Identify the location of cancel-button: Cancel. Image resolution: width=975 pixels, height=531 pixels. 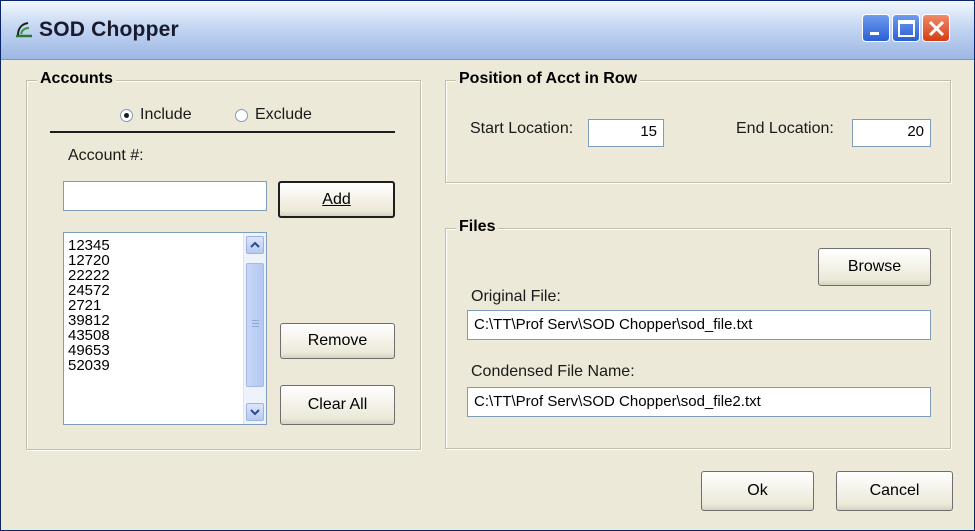
(894, 491).